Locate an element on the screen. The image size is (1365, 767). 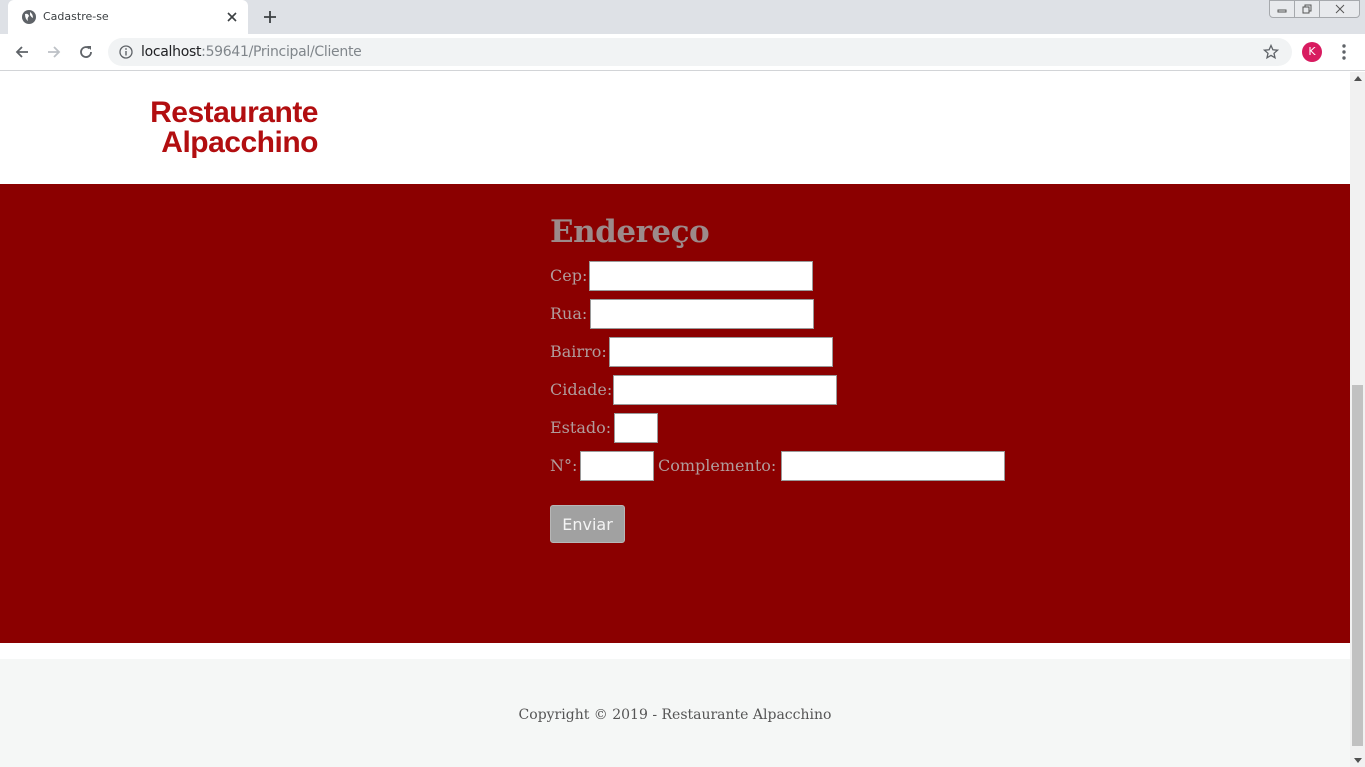
back-arrow-icon is located at coordinates (22, 52).